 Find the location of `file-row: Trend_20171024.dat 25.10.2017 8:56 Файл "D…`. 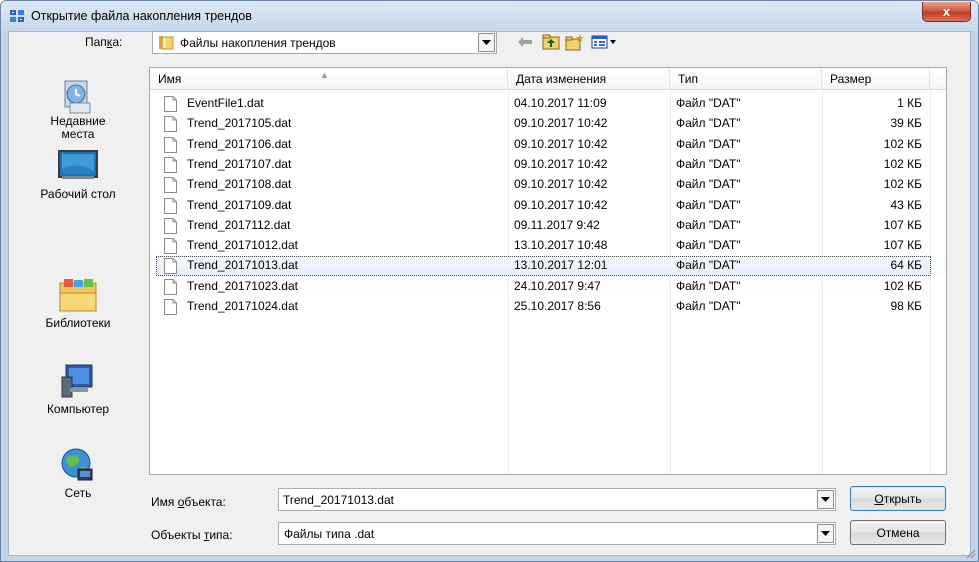

file-row: Trend_20171024.dat 25.10.2017 8:56 Файл "D… is located at coordinates (548, 306).